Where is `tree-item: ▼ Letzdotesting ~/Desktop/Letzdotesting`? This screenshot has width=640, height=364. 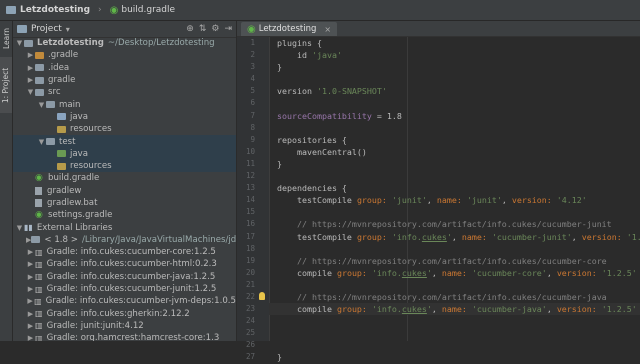 tree-item: ▼ Letzdotesting ~/Desktop/Letzdotesting is located at coordinates (124, 43).